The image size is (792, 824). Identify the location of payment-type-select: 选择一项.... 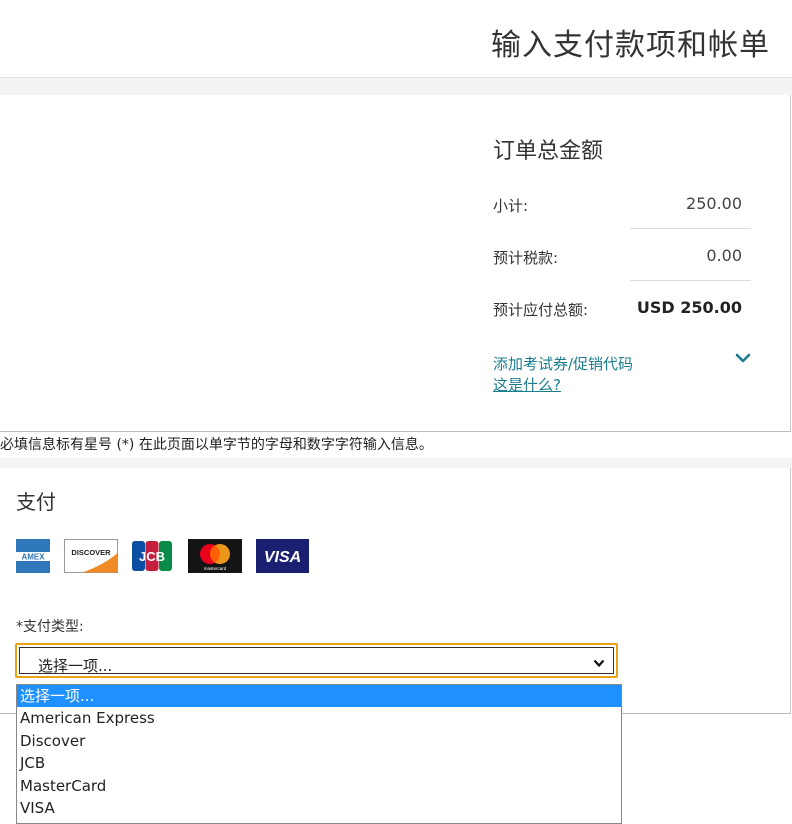
(316, 660).